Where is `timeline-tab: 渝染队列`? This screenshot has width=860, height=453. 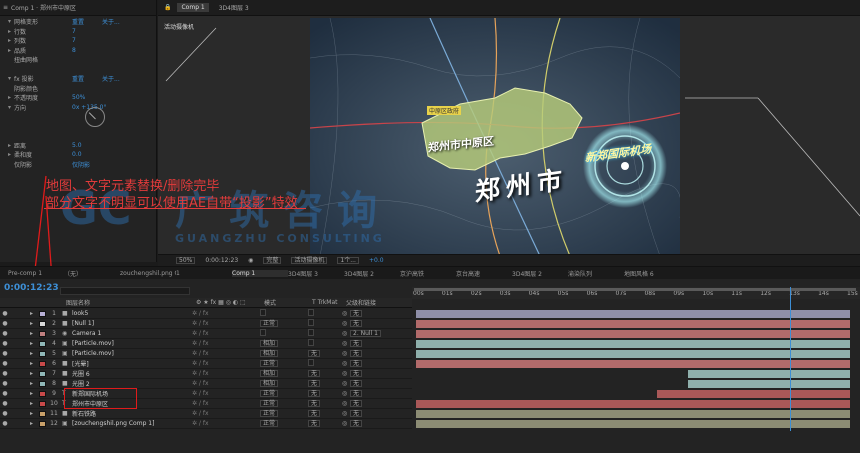
timeline-tab: 渝染队列 is located at coordinates (596, 273).